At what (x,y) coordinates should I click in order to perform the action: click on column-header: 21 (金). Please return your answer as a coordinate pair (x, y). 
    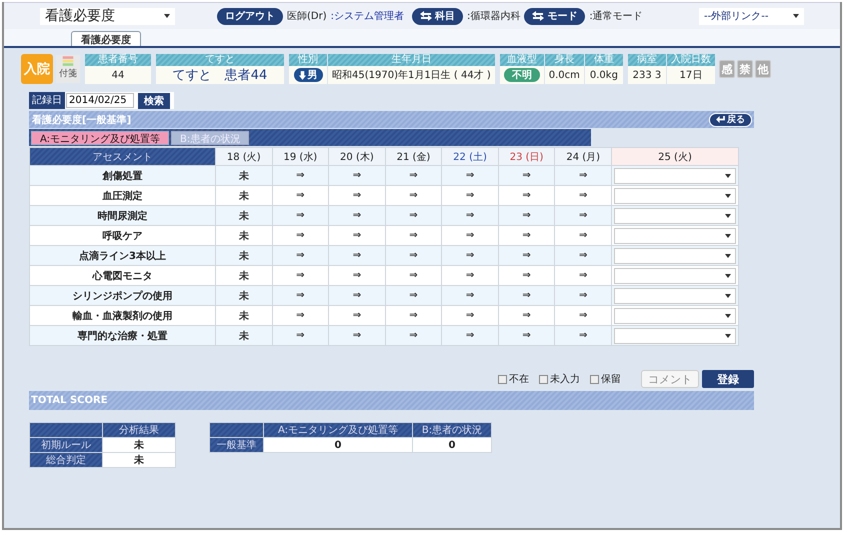
    Looking at the image, I should click on (413, 157).